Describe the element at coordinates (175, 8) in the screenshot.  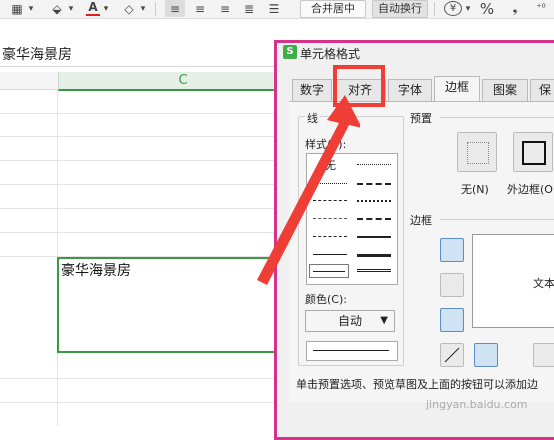
I see `align-left-icon: ≡` at that location.